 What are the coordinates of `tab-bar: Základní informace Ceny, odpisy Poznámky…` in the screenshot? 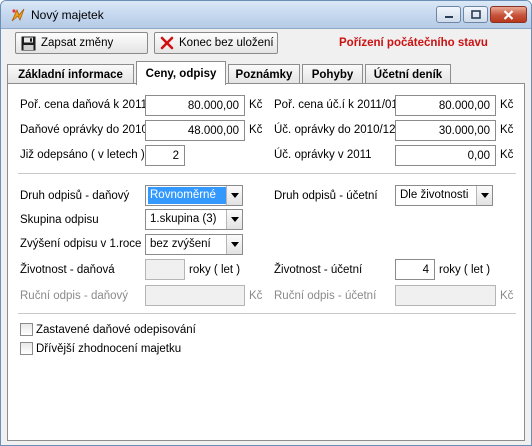 It's located at (267, 73).